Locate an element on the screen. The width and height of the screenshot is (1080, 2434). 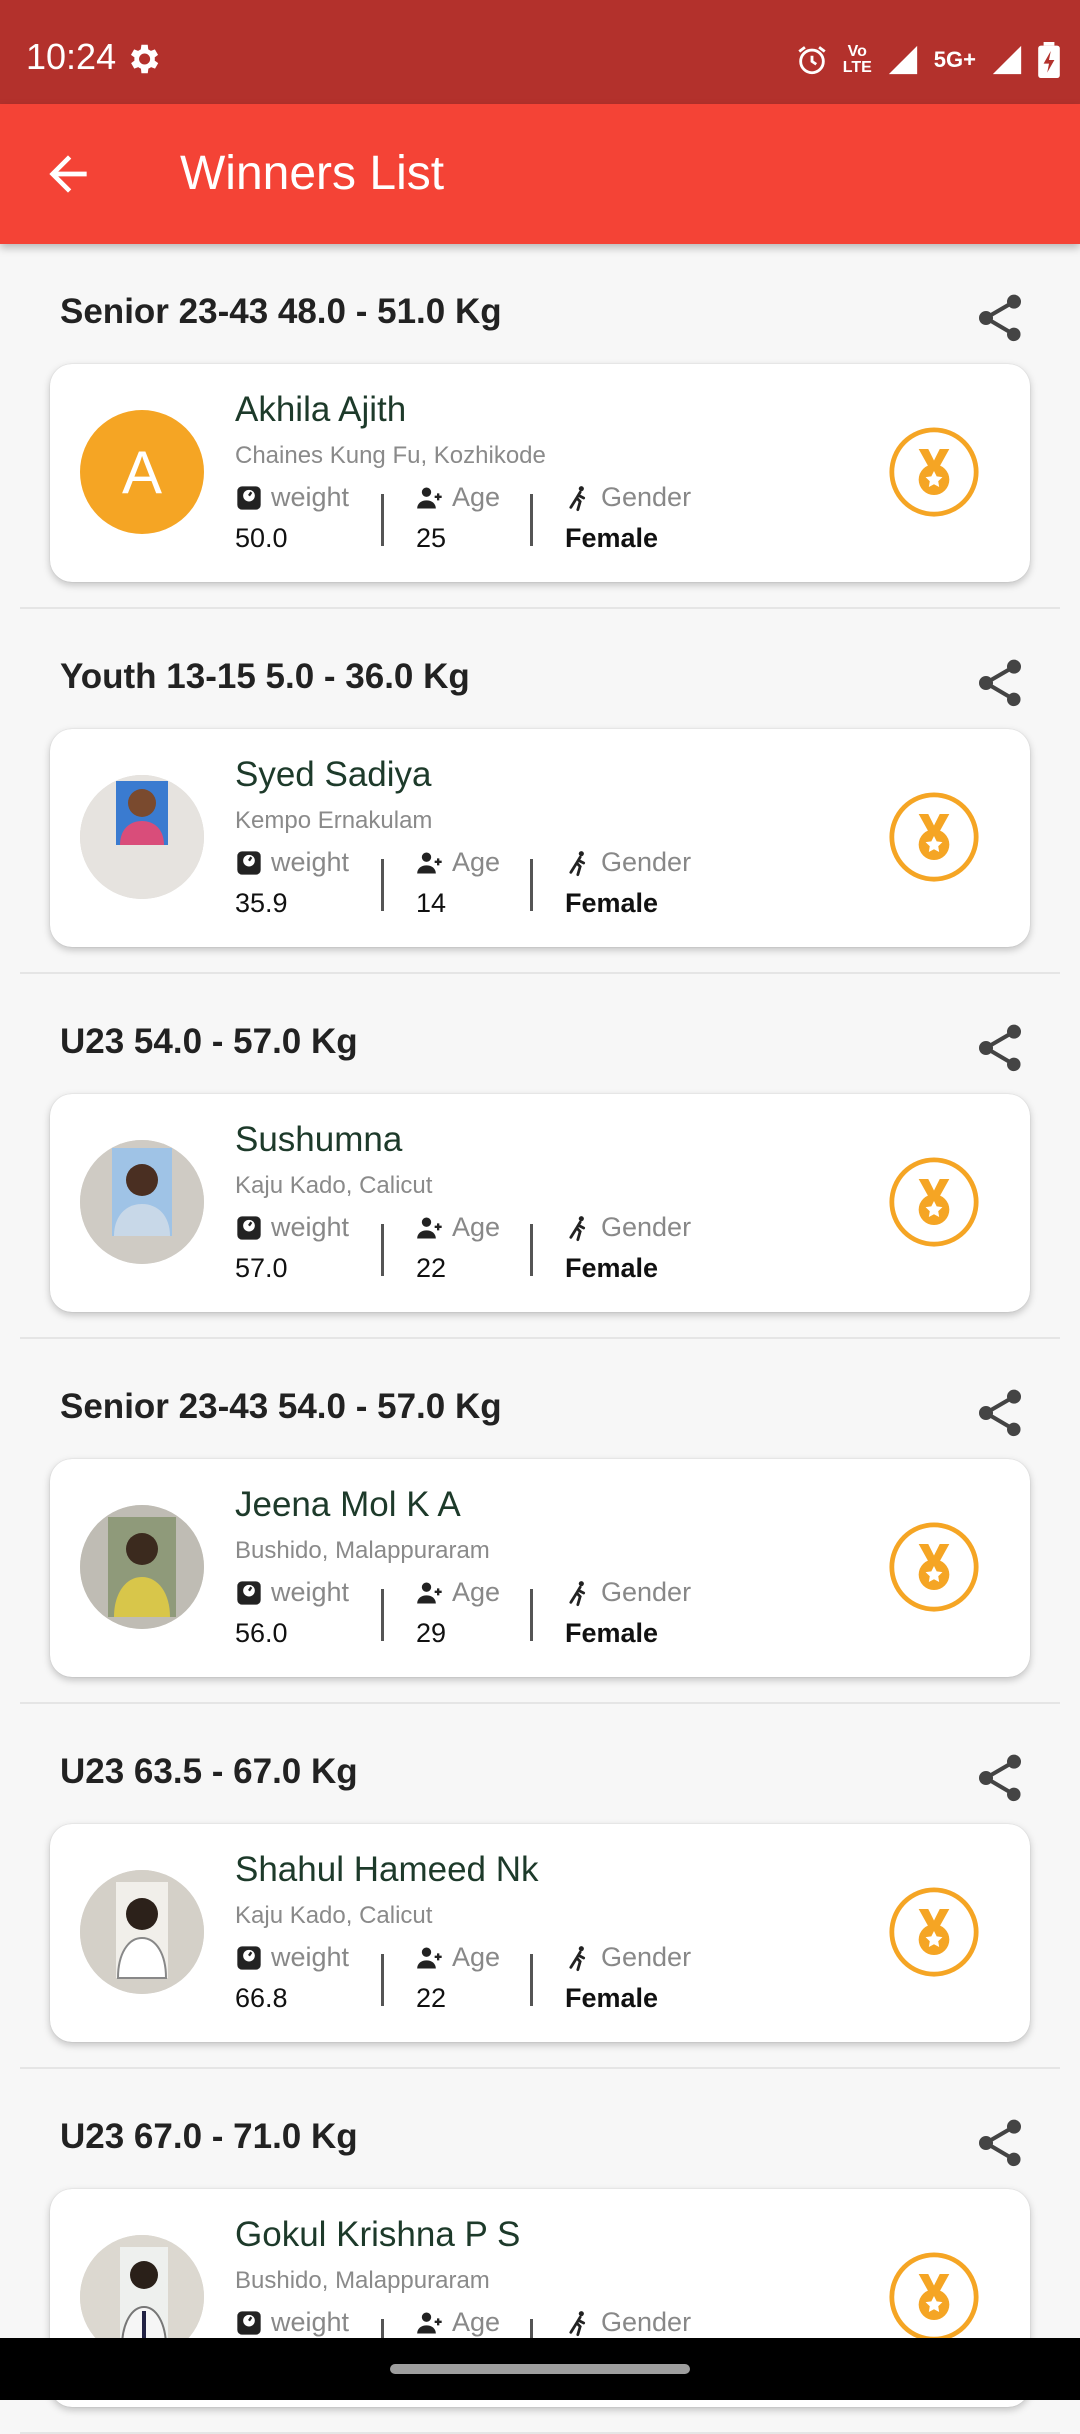
category-title: U23 67.0 - 71.0 Kg is located at coordinates (209, 2136).